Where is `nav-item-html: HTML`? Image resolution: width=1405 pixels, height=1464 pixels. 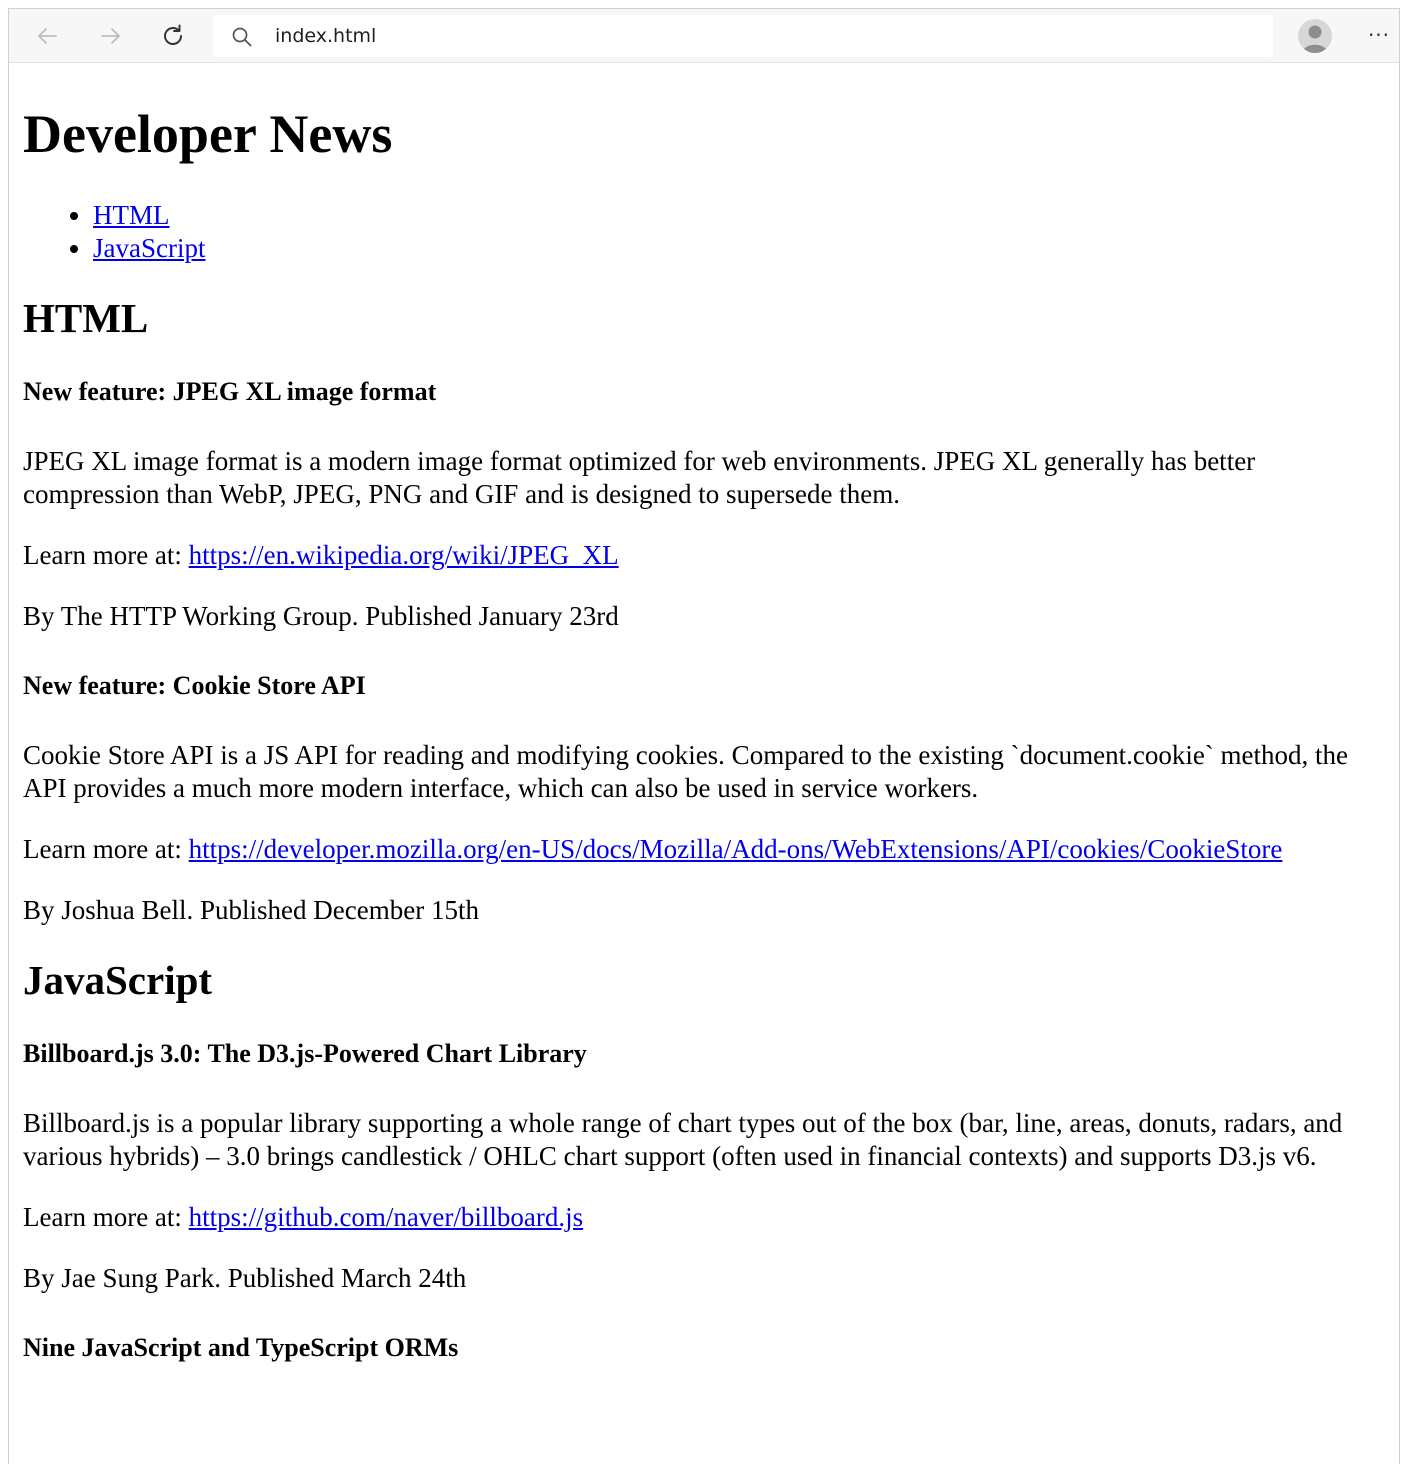
nav-item-html: HTML is located at coordinates (743, 215).